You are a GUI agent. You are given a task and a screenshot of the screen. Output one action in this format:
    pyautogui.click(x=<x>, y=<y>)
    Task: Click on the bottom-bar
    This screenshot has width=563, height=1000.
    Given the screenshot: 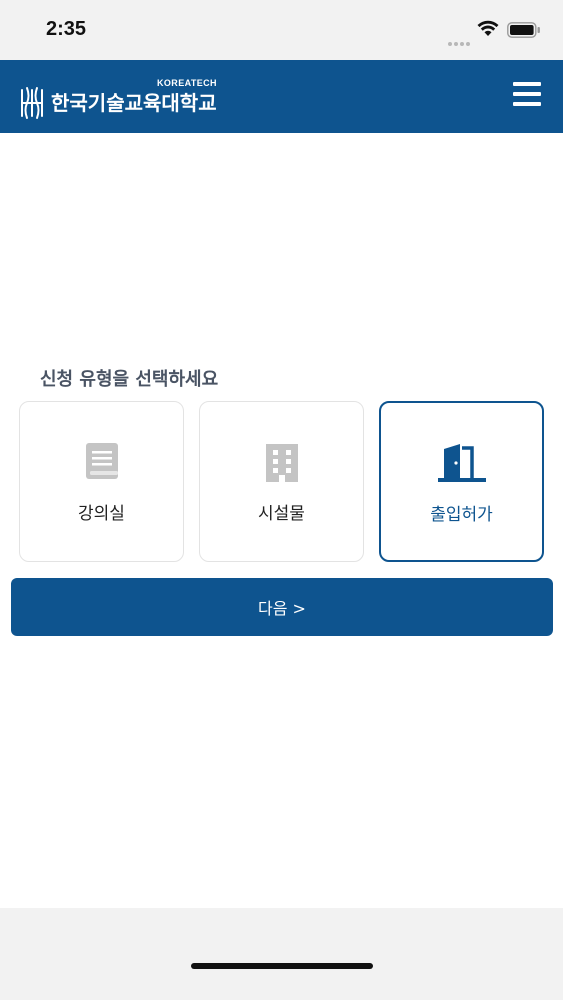 What is the action you would take?
    pyautogui.click(x=281, y=954)
    